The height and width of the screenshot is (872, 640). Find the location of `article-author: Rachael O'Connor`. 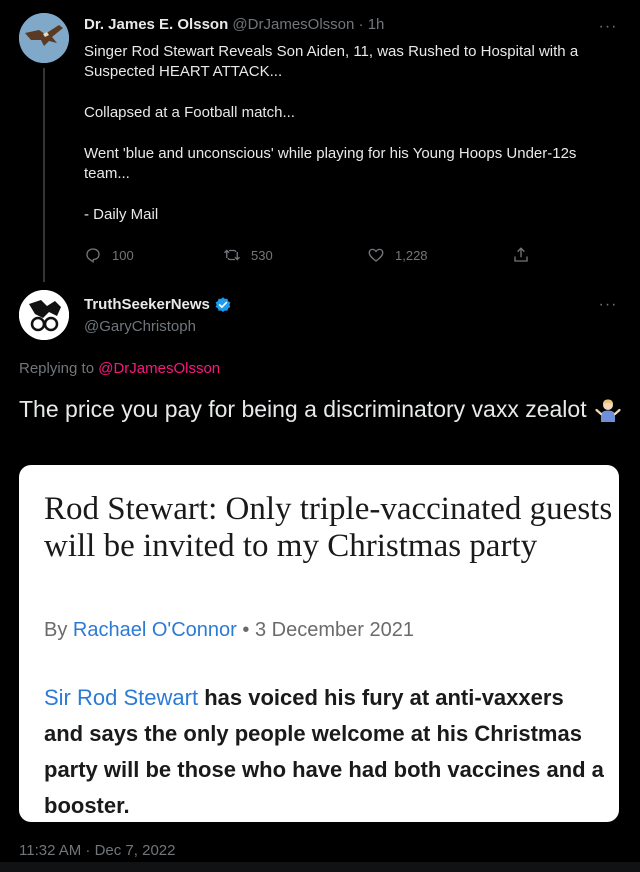

article-author: Rachael O'Connor is located at coordinates (154, 630).